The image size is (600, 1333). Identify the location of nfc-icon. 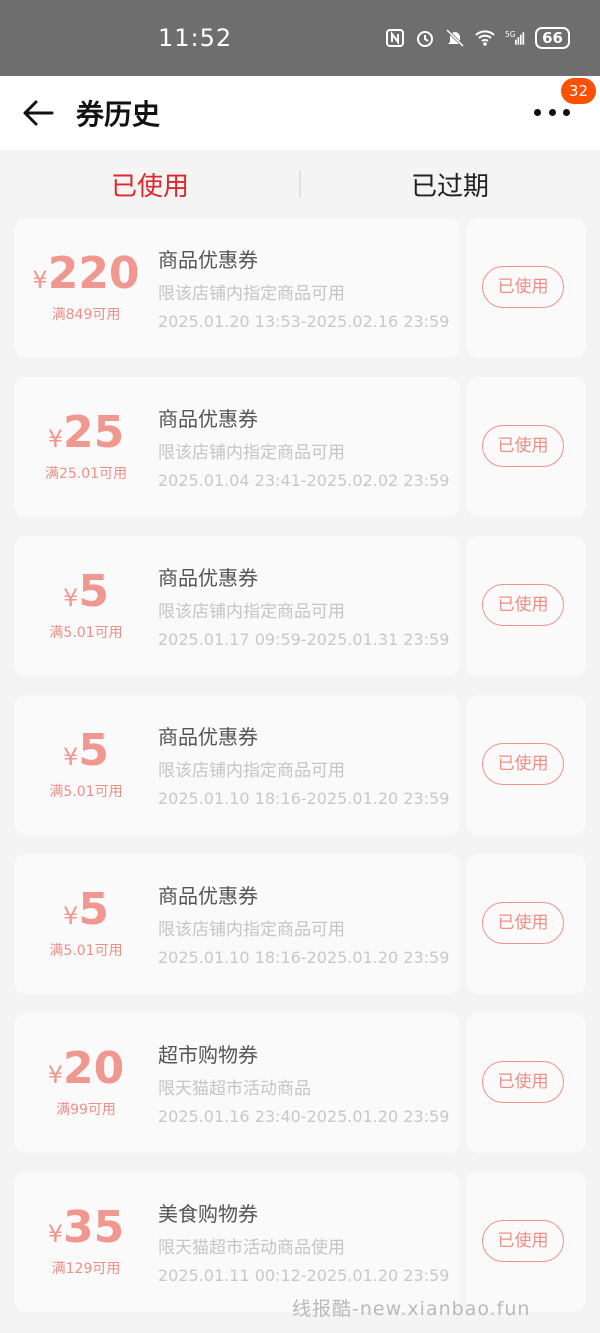
(395, 38).